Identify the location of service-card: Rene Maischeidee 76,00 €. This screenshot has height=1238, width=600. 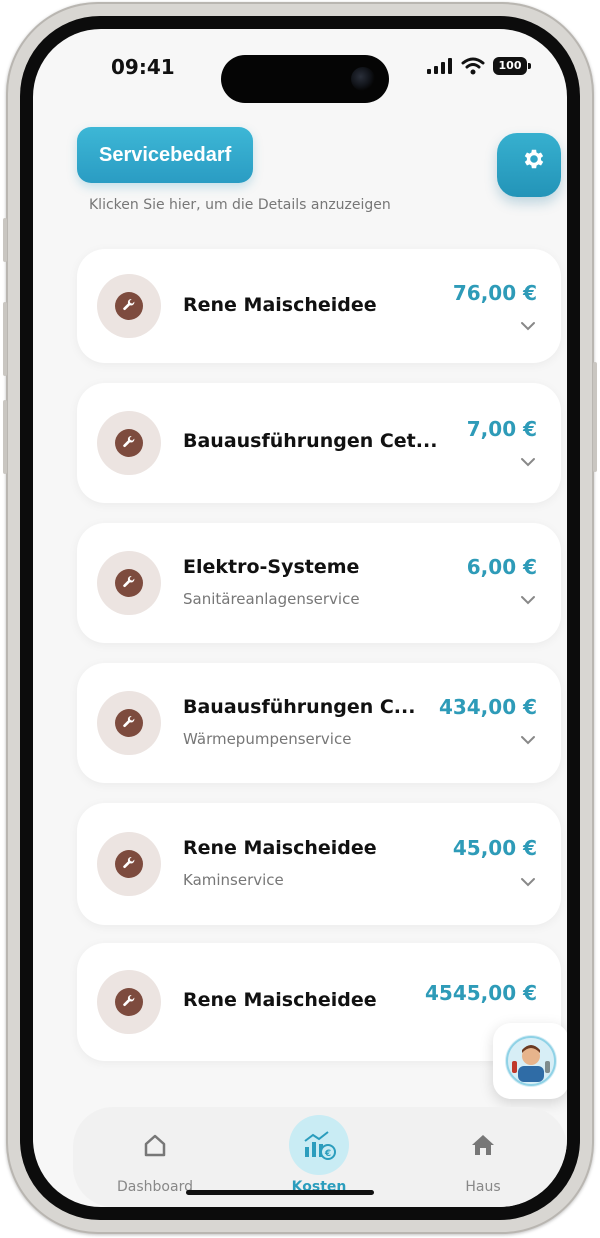
(319, 306).